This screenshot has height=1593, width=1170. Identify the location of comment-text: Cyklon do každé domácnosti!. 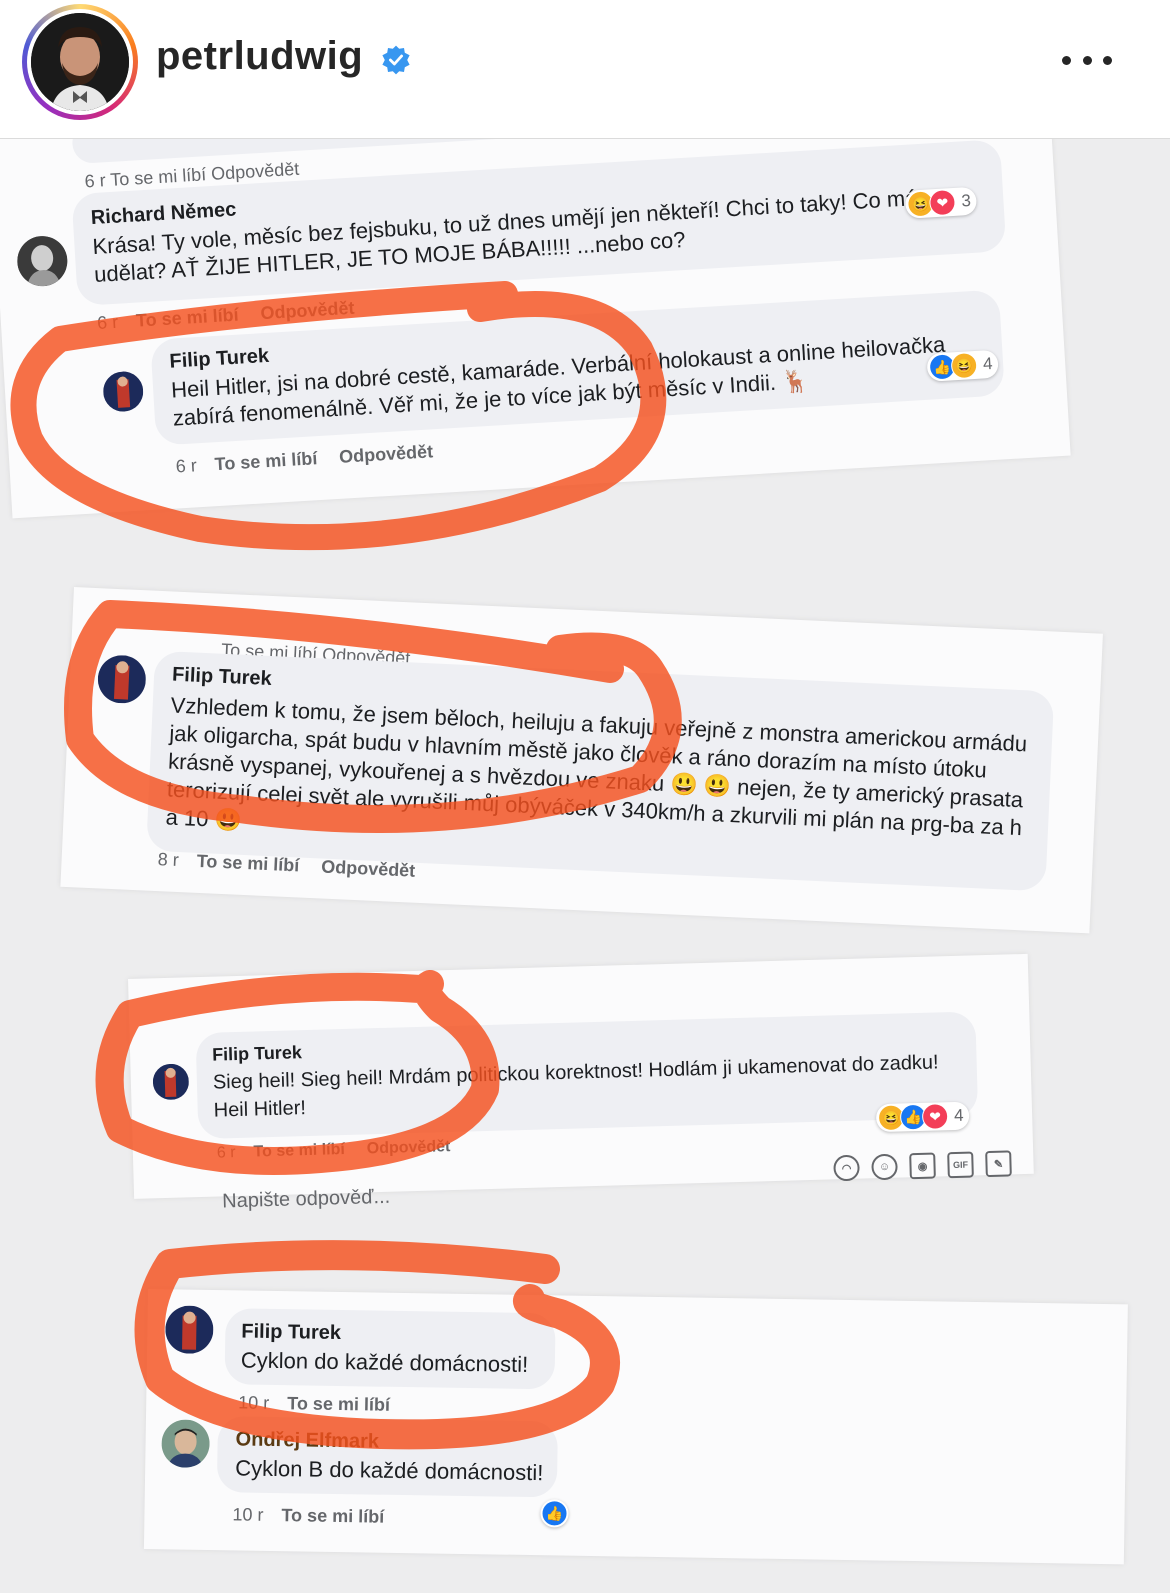
(384, 1362).